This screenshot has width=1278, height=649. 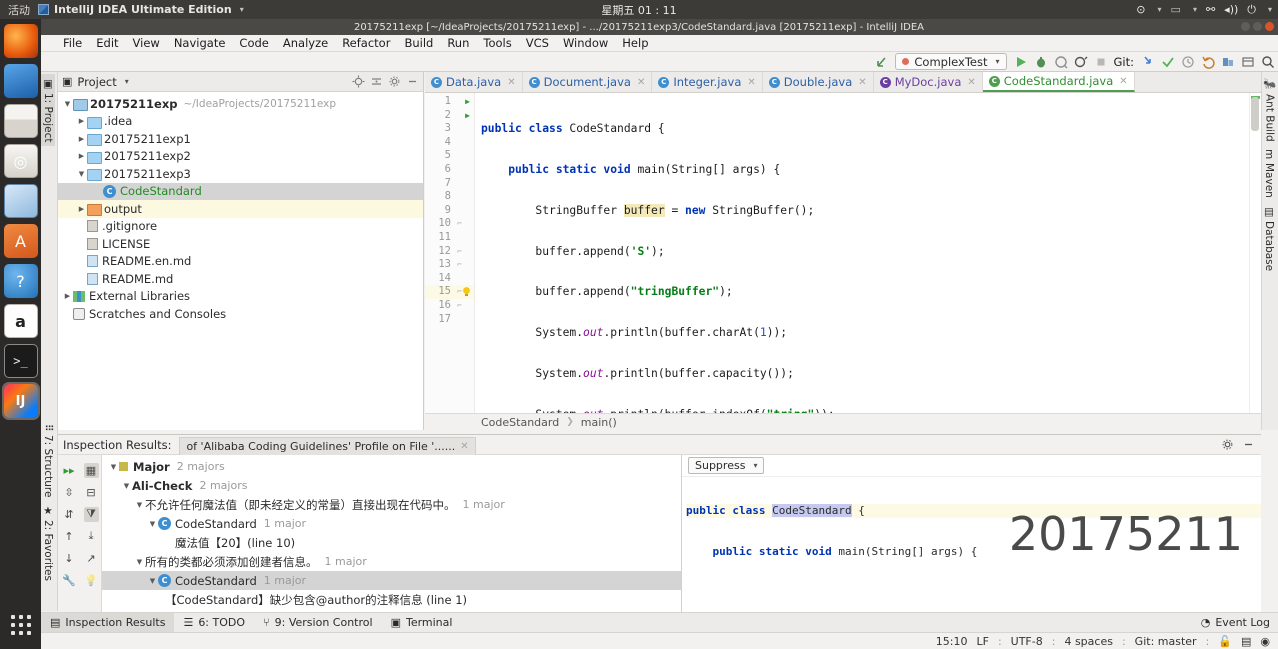 What do you see at coordinates (599, 422) in the screenshot?
I see `breadcrumb-method: main()` at bounding box center [599, 422].